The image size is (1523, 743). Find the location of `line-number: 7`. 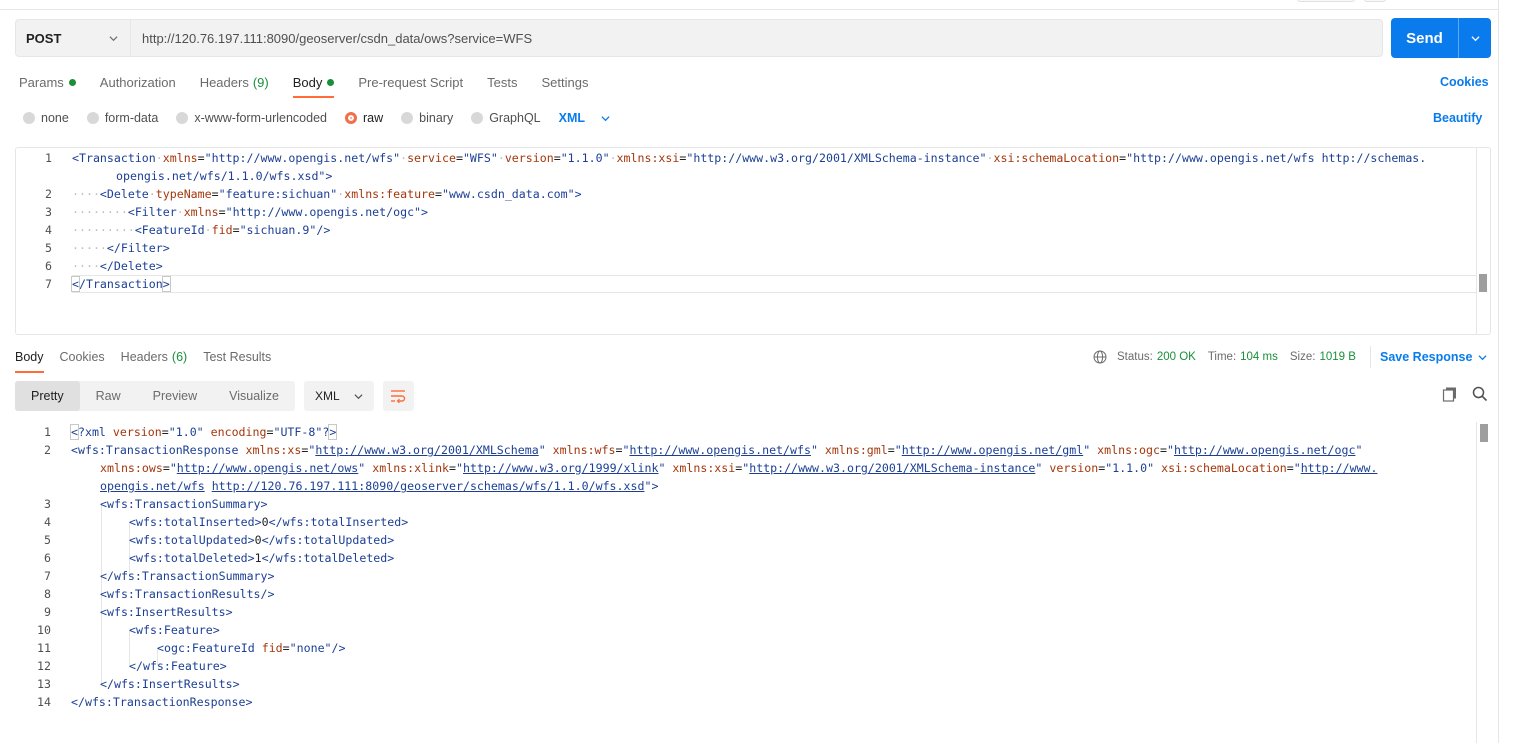

line-number: 7 is located at coordinates (48, 284).